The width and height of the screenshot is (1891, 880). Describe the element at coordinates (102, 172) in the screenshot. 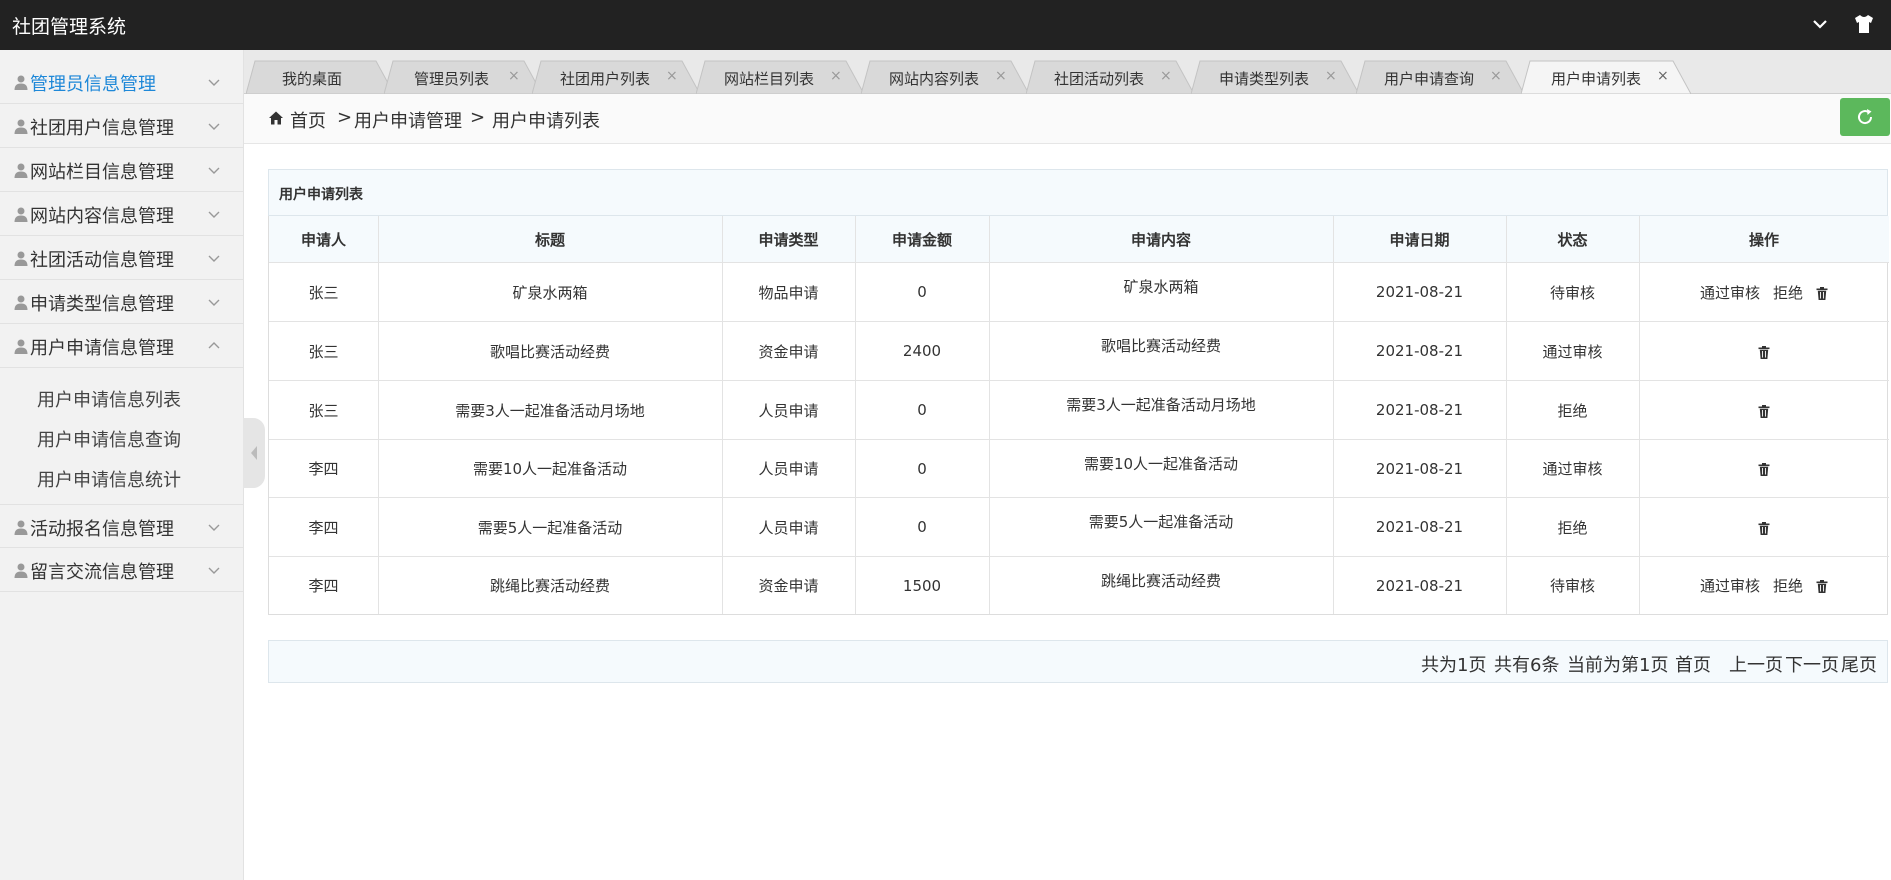

I see `sidebar-item-label: 网站栏目信息管理` at that location.